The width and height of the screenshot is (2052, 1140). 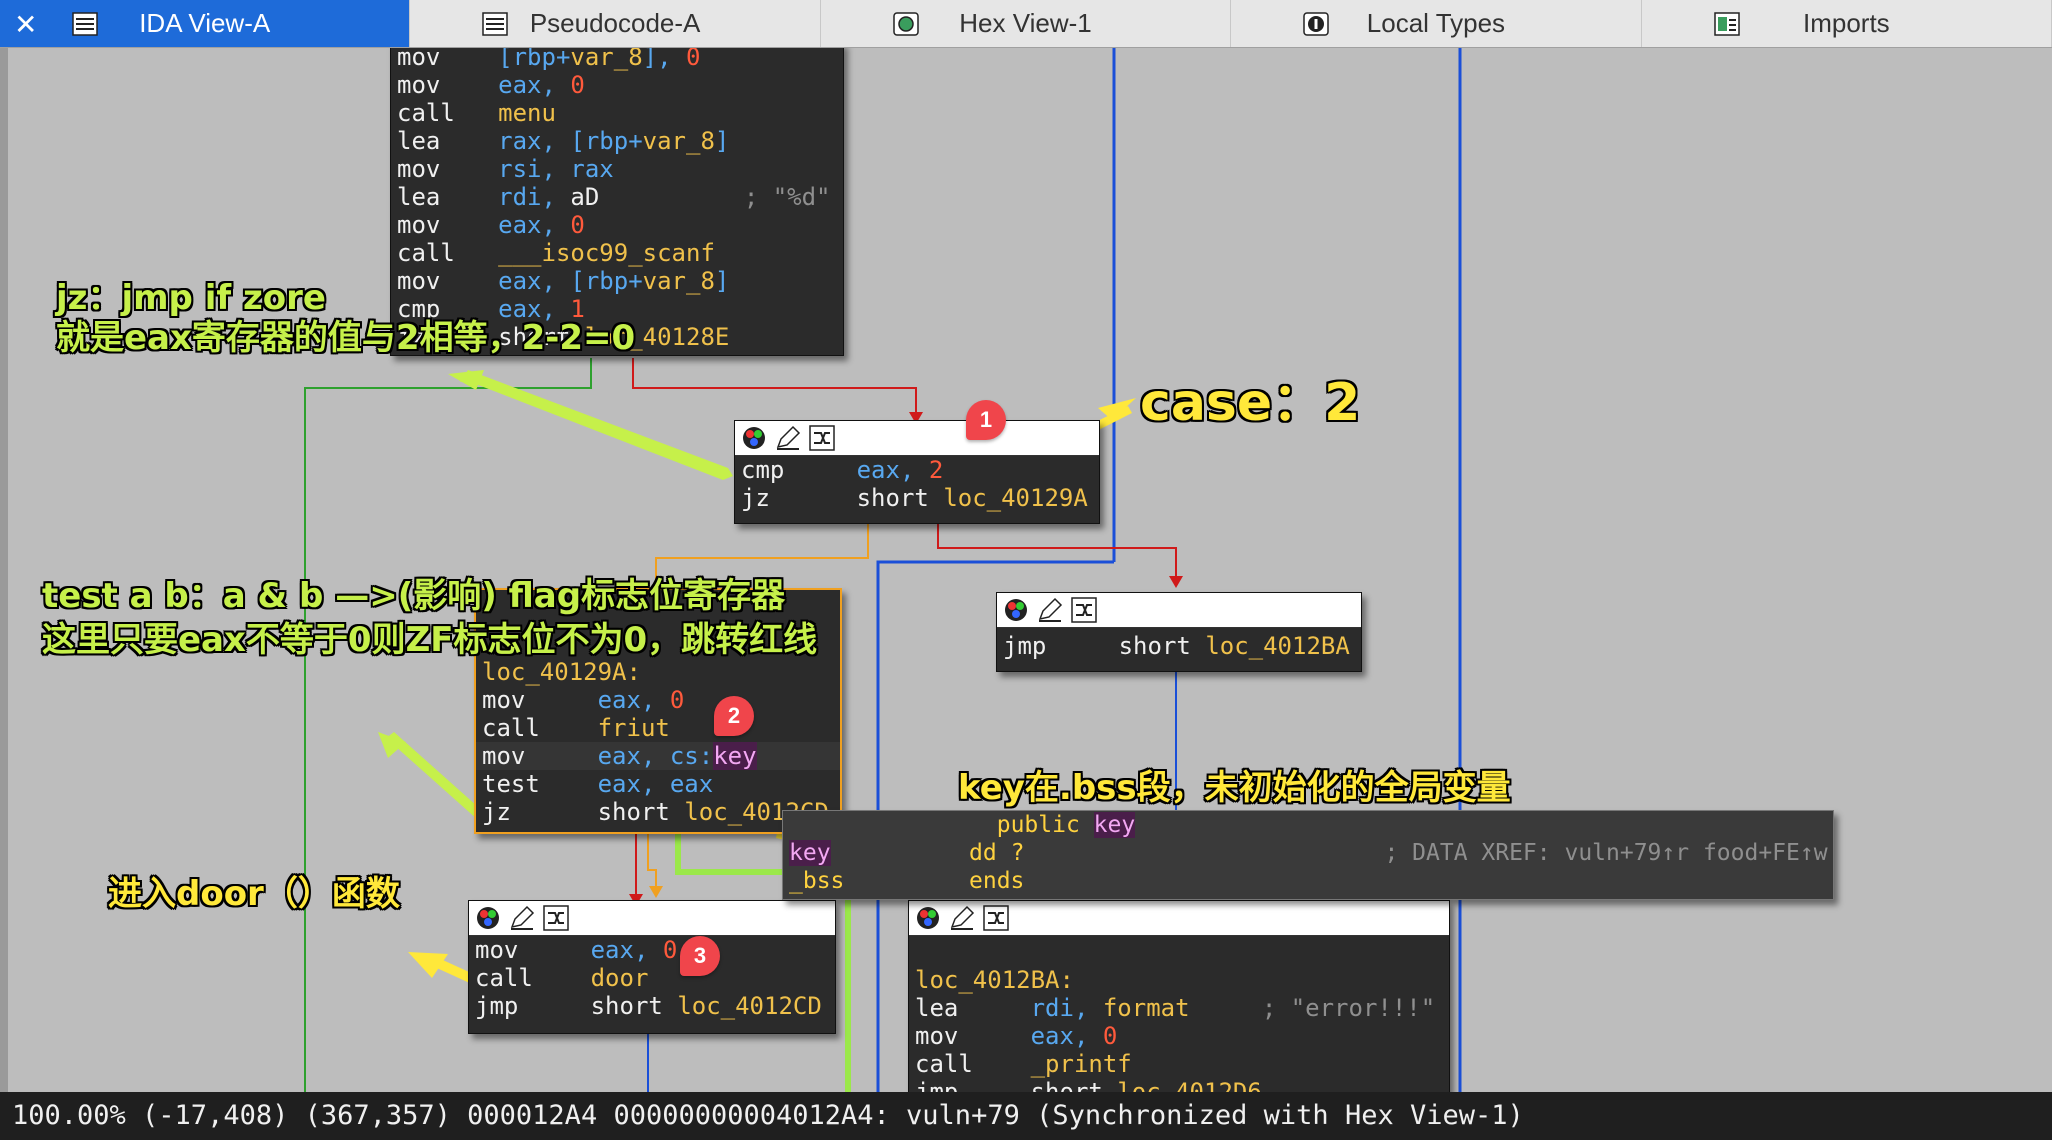 I want to click on popup-line: _bss ends, so click(x=907, y=881).